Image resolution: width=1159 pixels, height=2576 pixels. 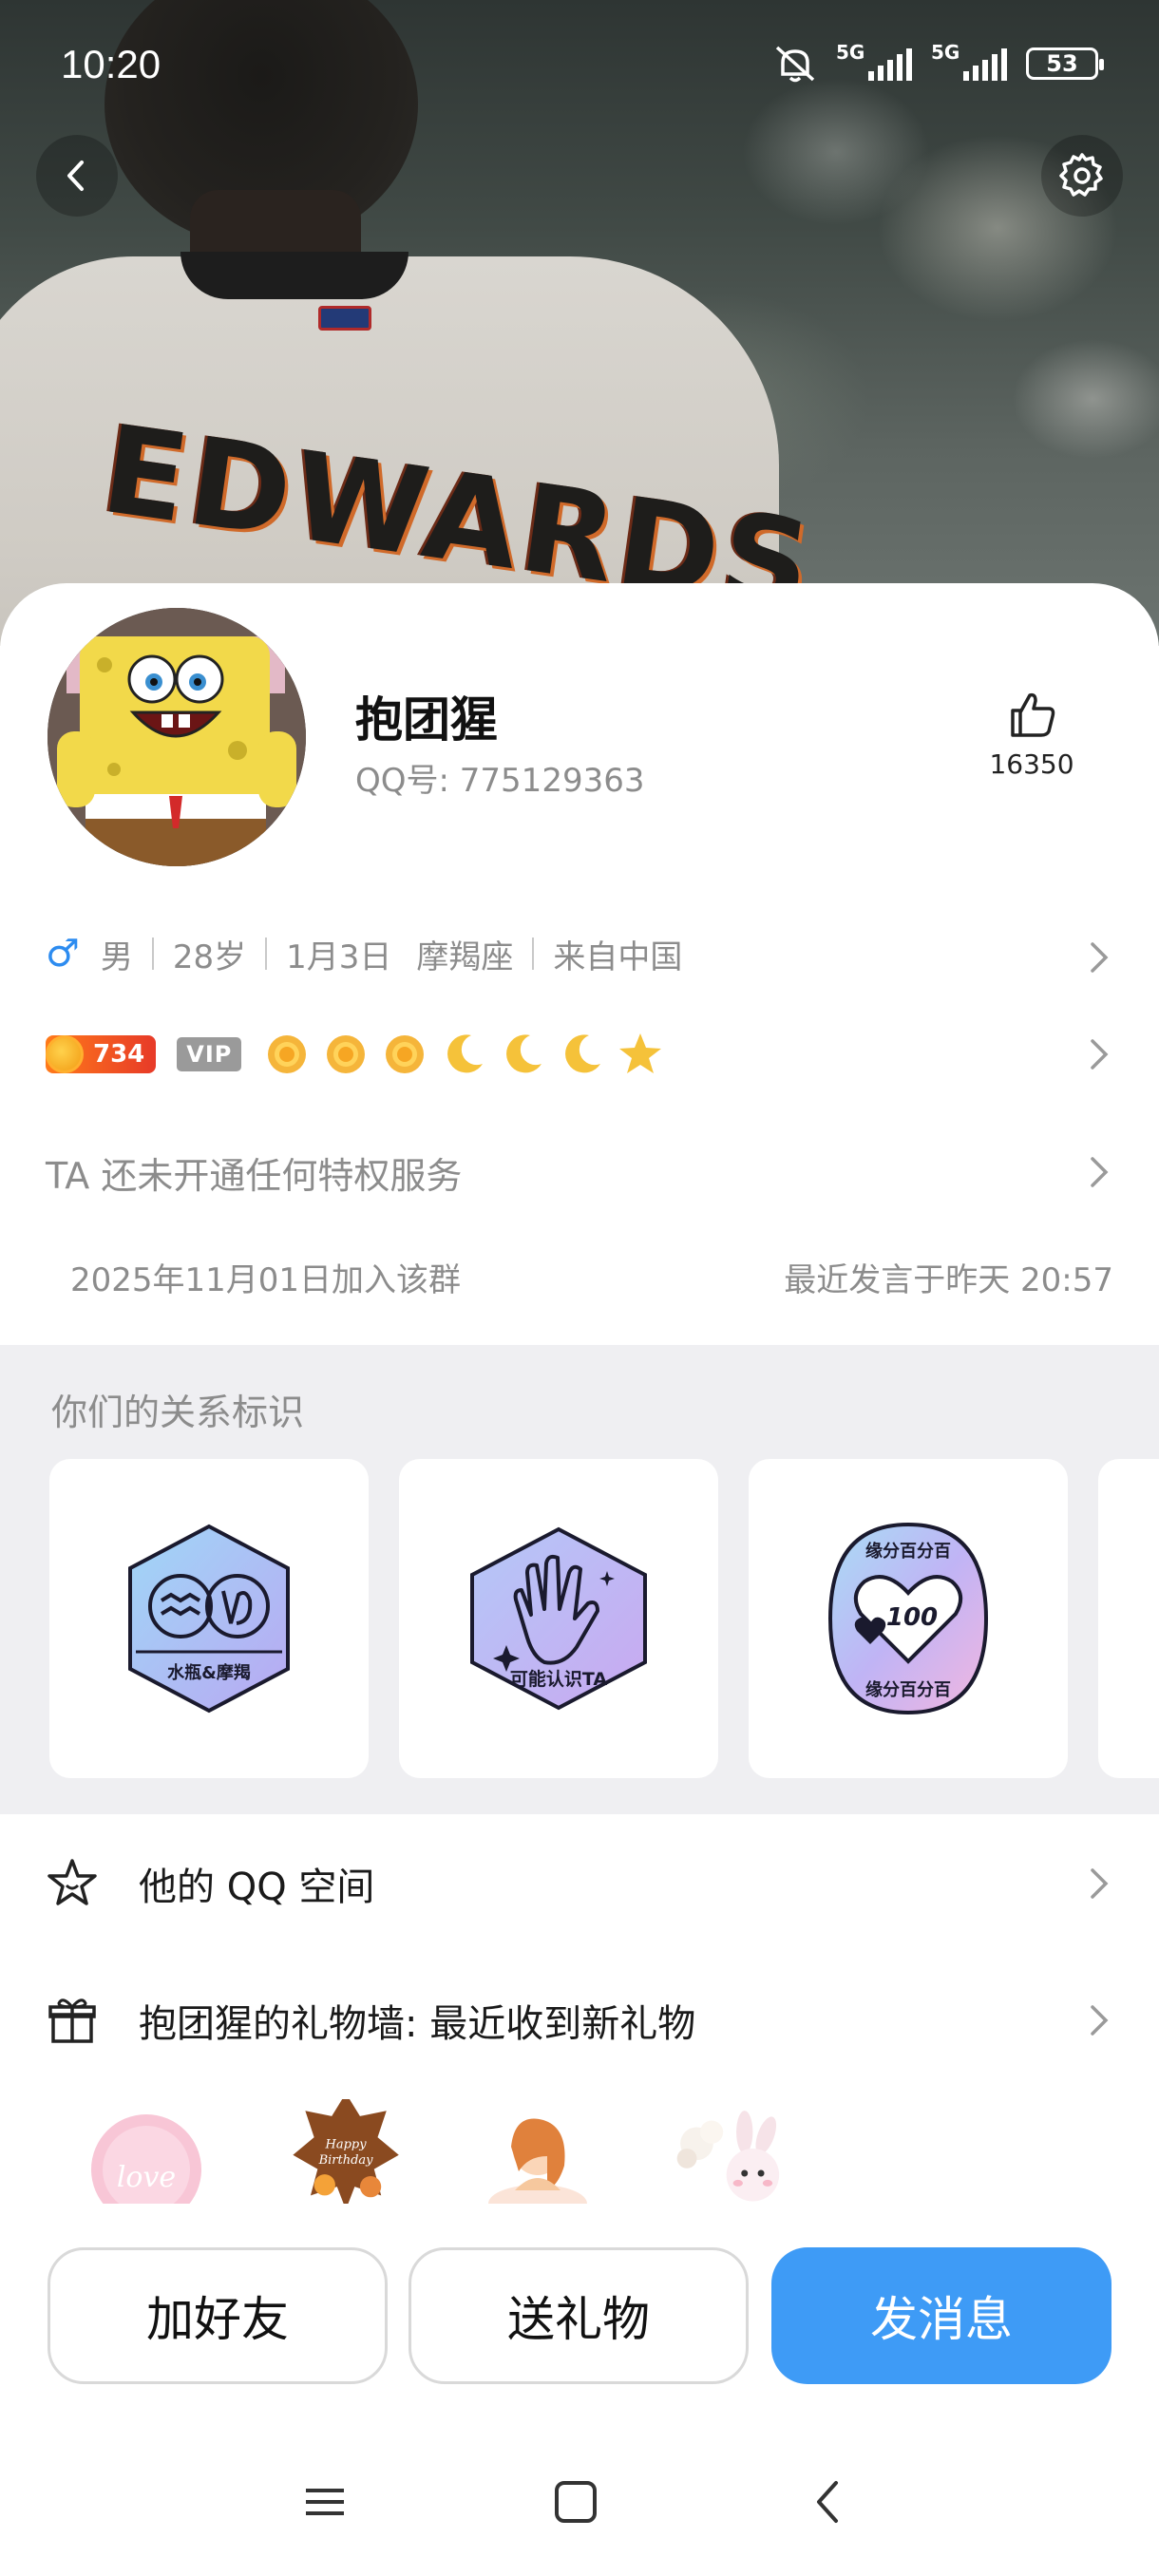 I want to click on gender: 男, so click(x=116, y=957).